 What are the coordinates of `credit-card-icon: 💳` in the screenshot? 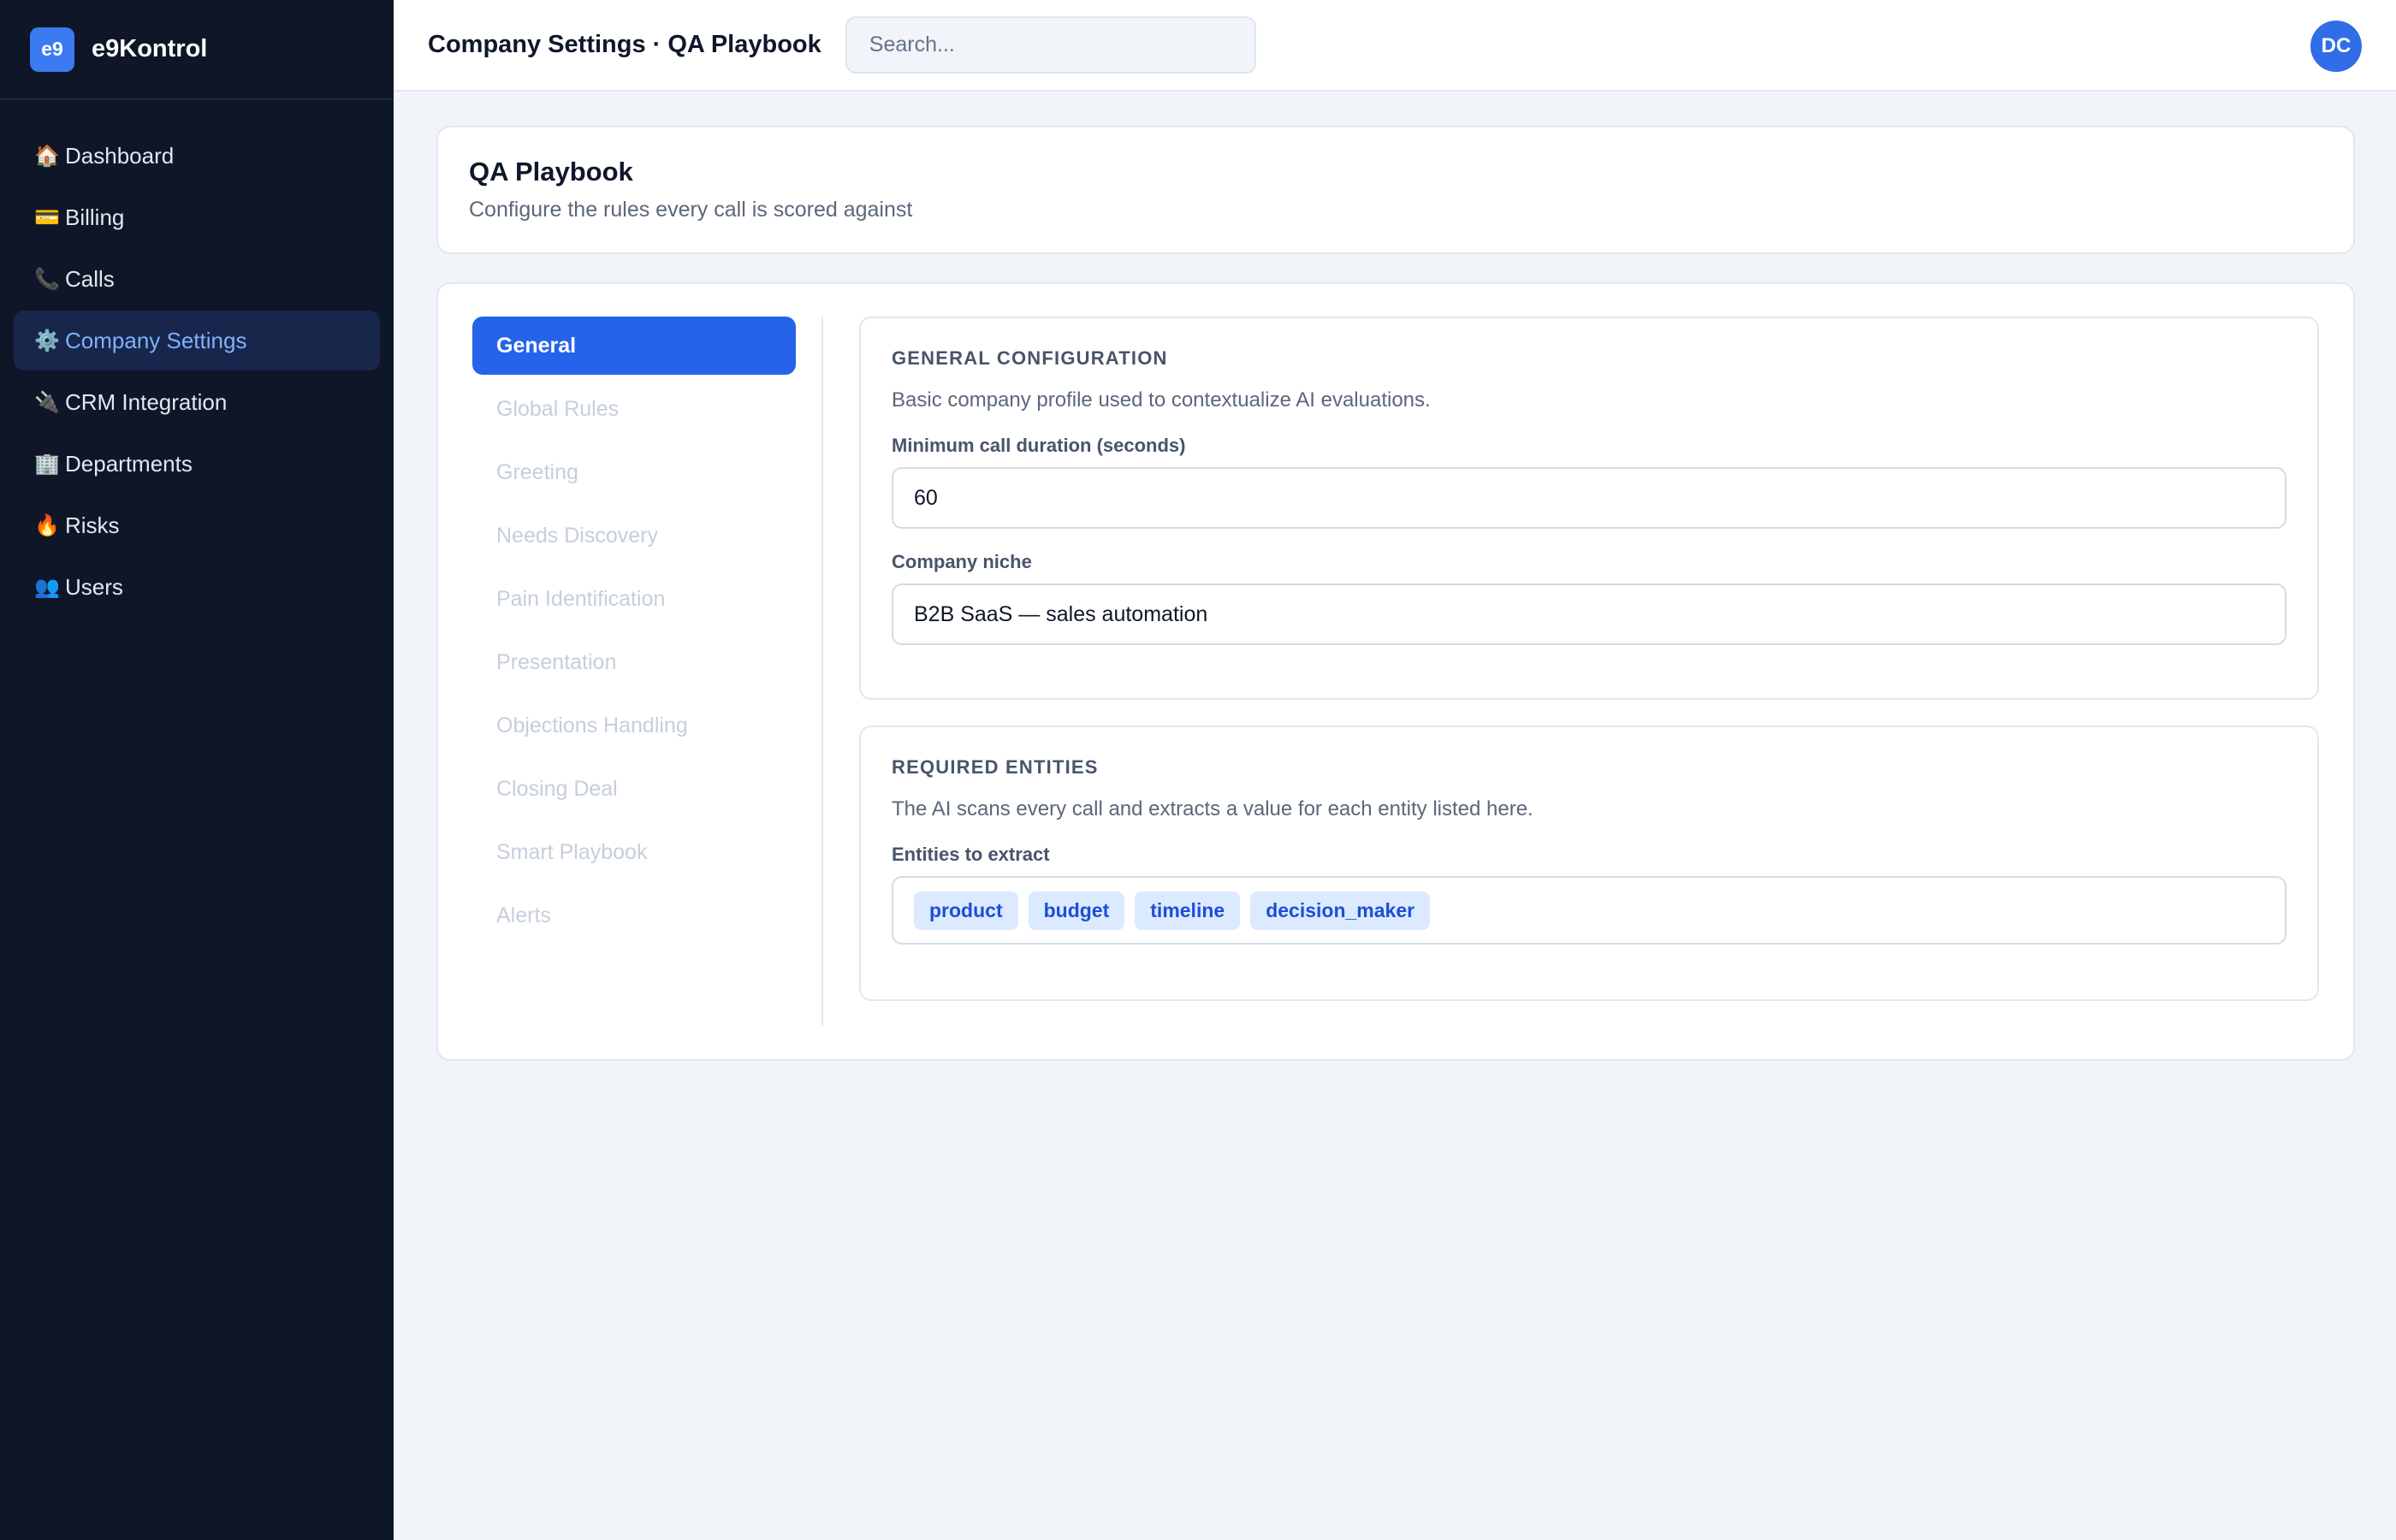 It's located at (47, 217).